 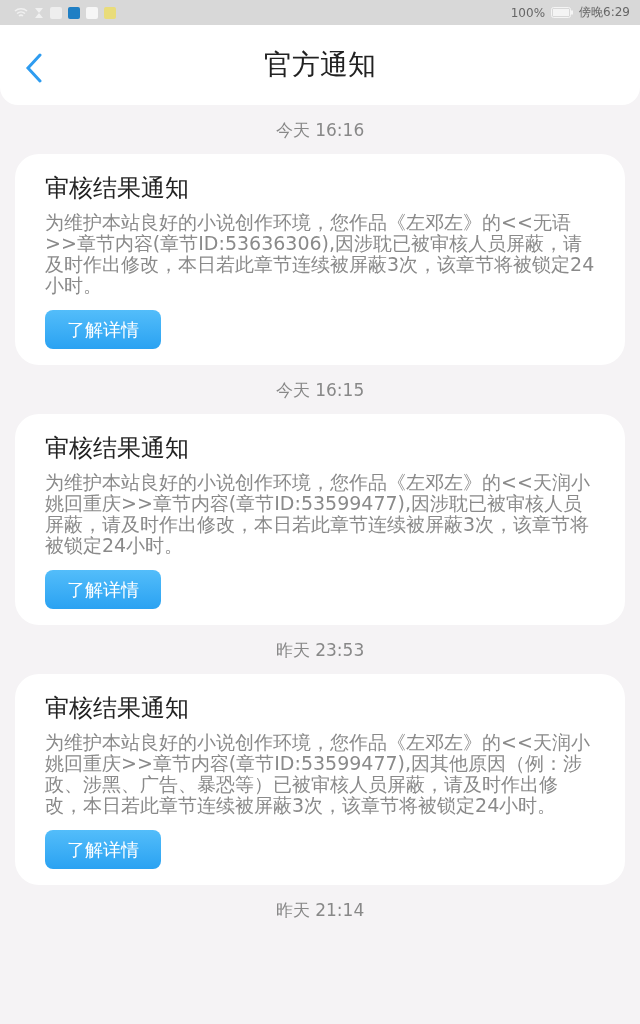 I want to click on wifi-icon, so click(x=21, y=12).